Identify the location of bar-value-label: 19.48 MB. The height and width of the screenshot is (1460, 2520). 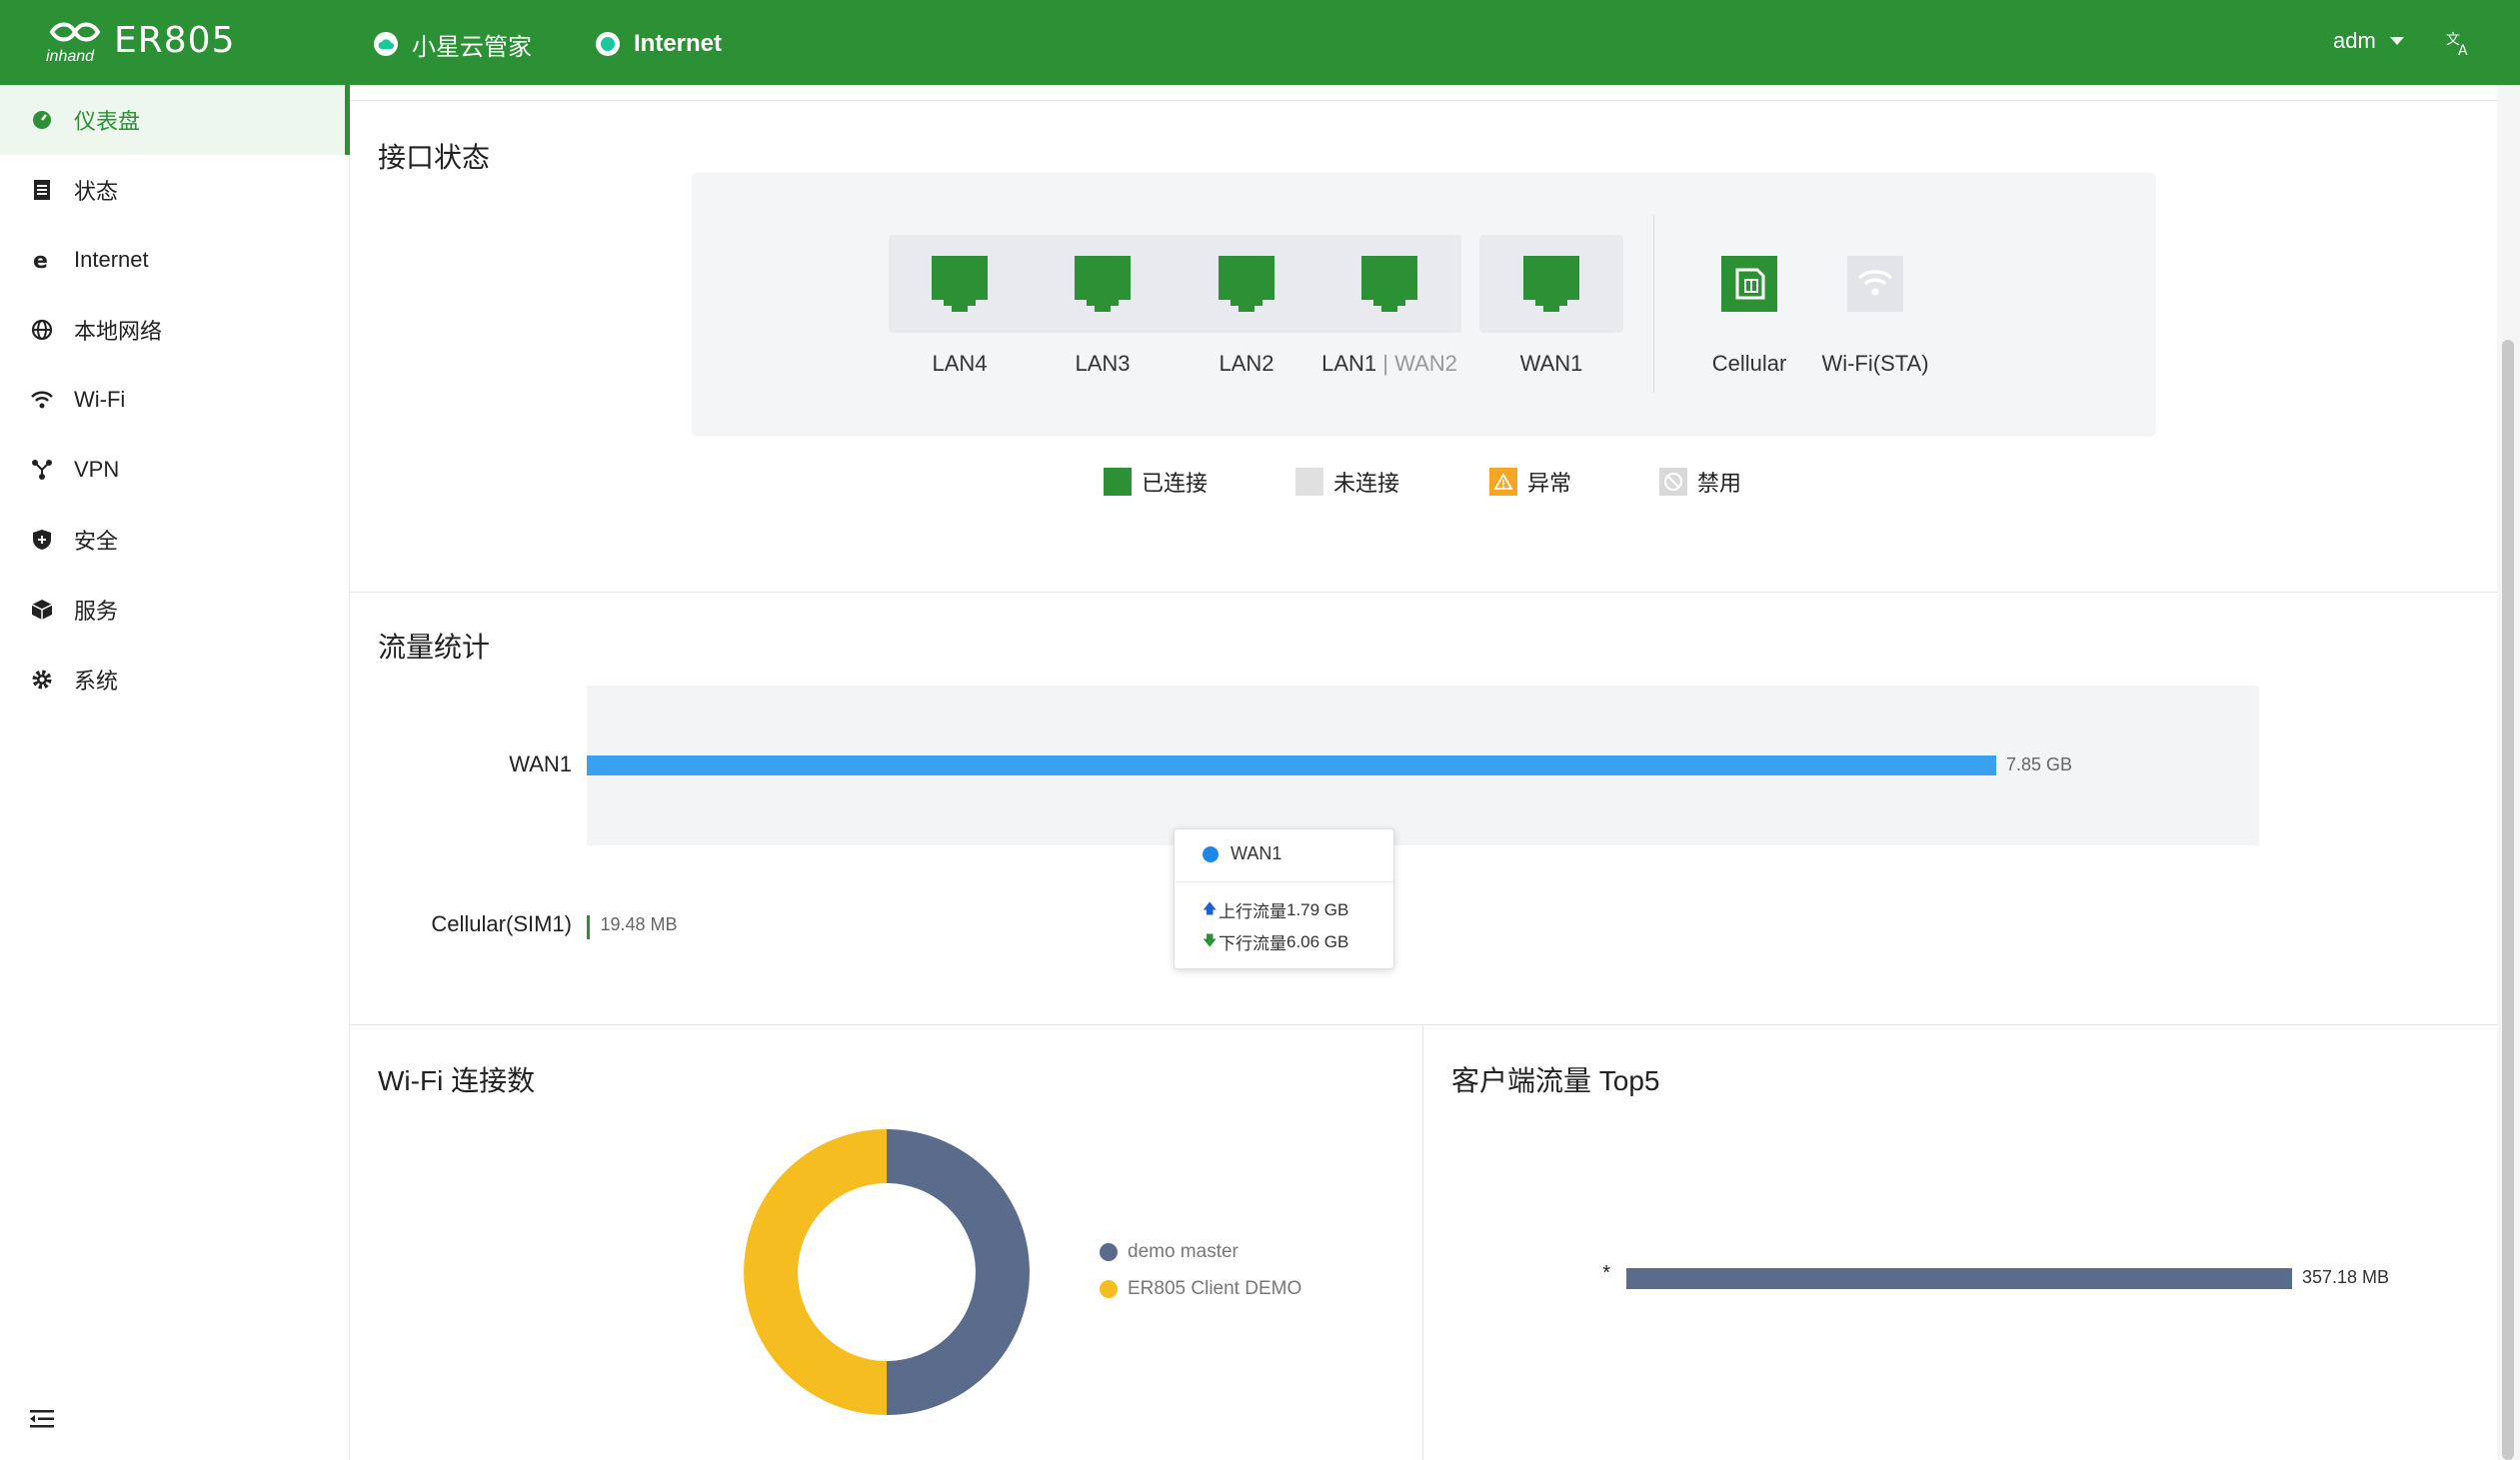
(639, 924).